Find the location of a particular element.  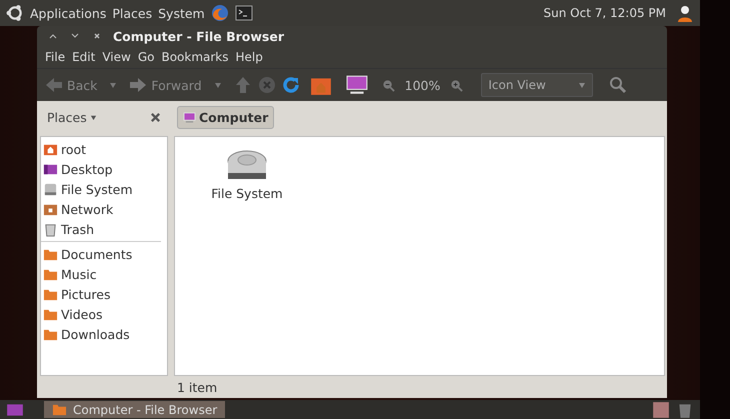

taskbar-button: Computer - File Browser is located at coordinates (135, 409).